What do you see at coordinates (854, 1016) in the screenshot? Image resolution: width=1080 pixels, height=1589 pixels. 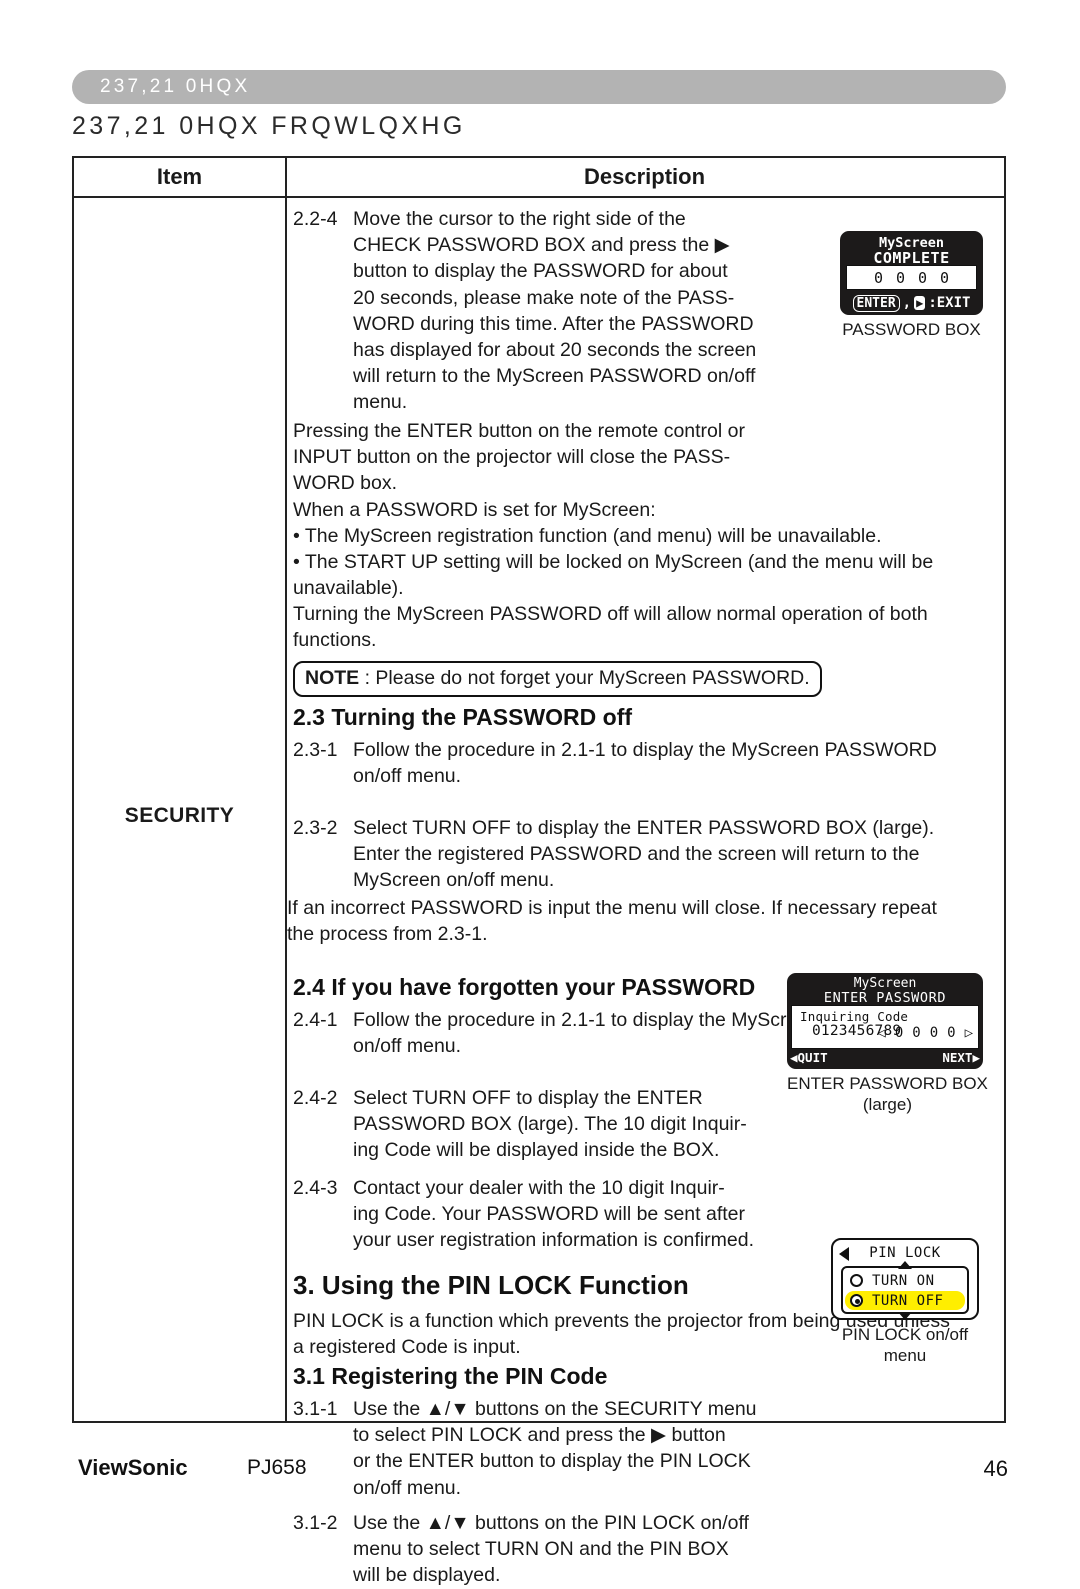 I see `osd-inquiring-code-label: Inquiring Code` at bounding box center [854, 1016].